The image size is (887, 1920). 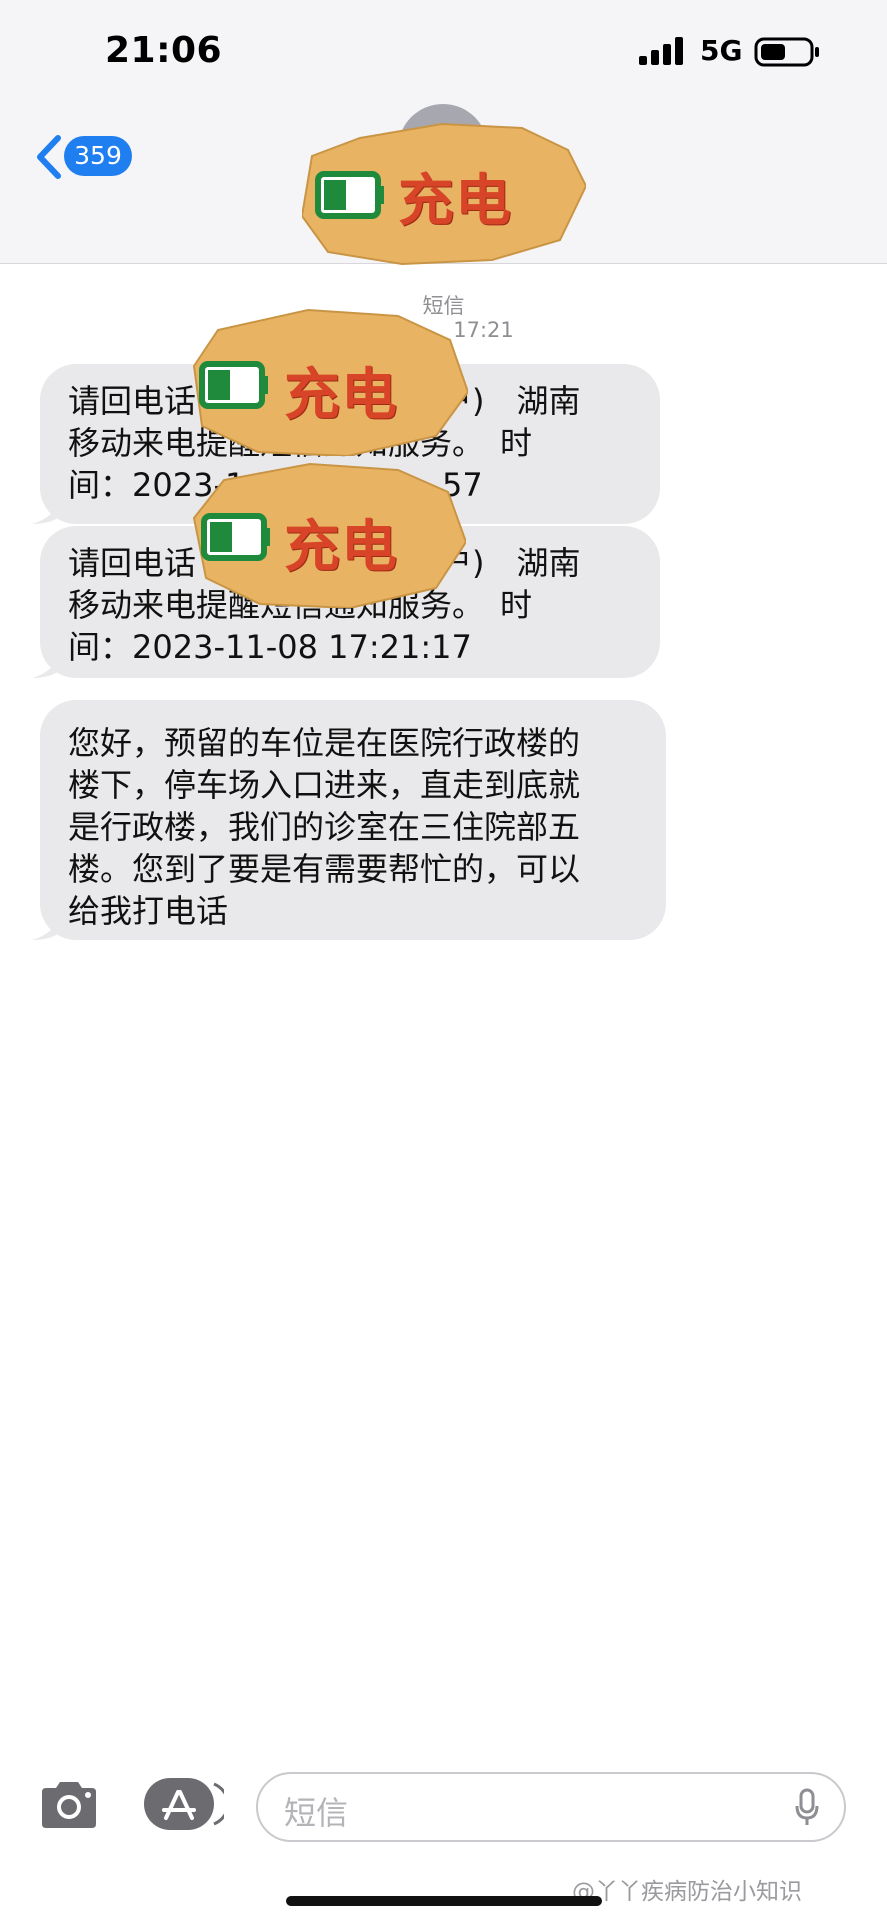 What do you see at coordinates (687, 1892) in the screenshot?
I see `watermark: @丫丫疾病防治小知识` at bounding box center [687, 1892].